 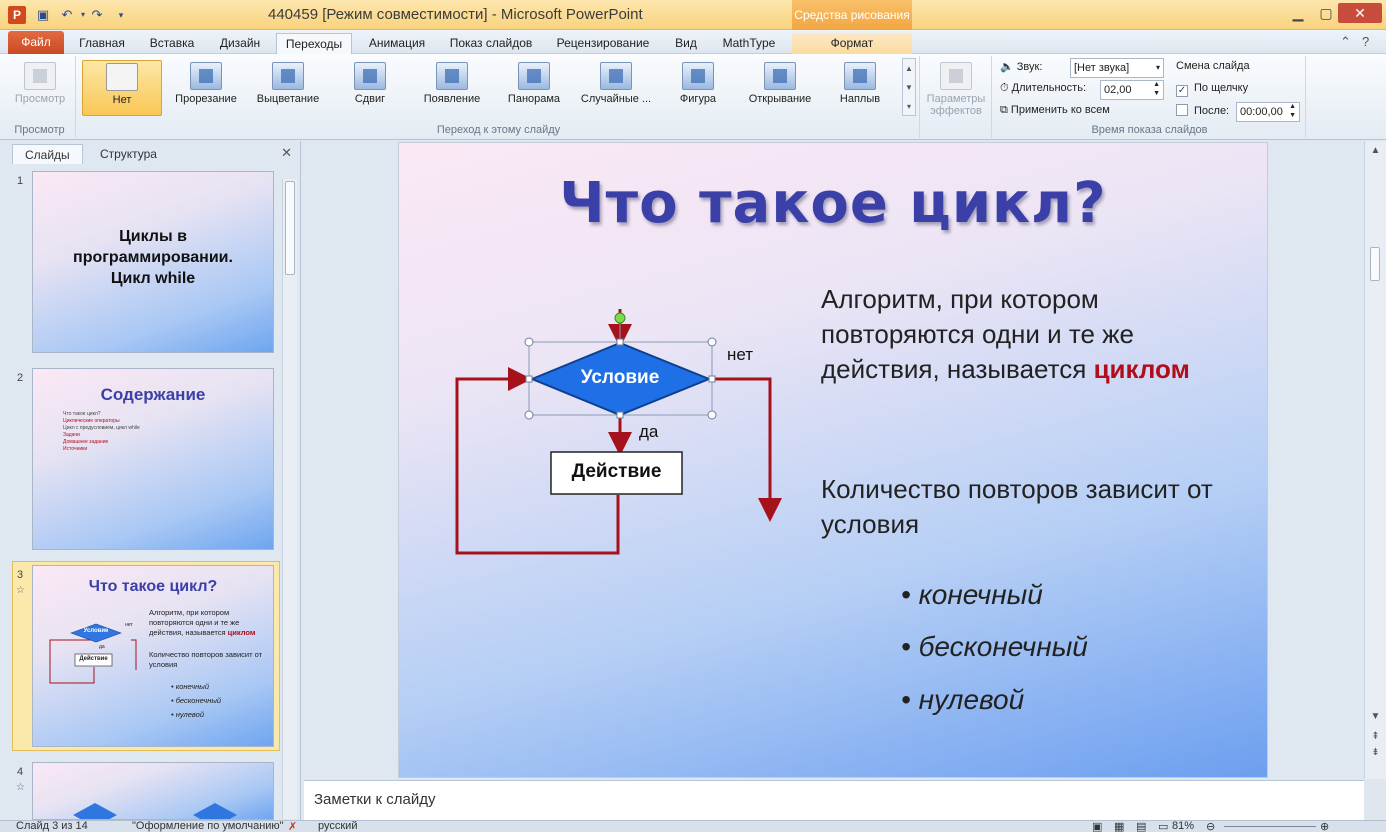 I want to click on transition-uncover-button: Открывание, so click(x=780, y=88).